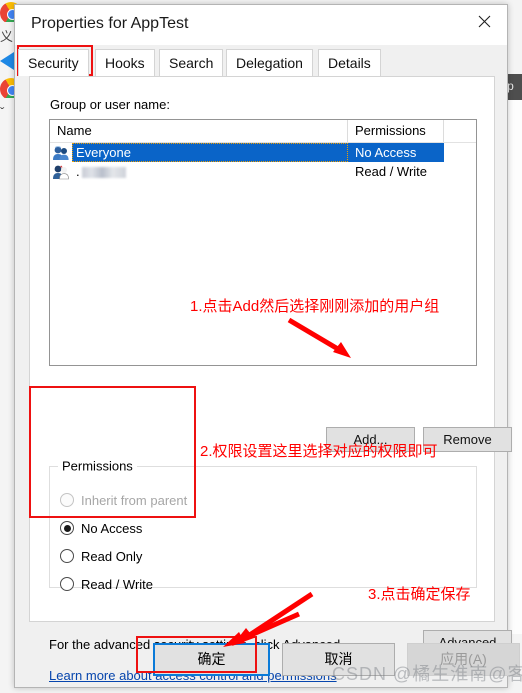 The height and width of the screenshot is (693, 522). I want to click on table-row: . Read / Write, so click(263, 171).